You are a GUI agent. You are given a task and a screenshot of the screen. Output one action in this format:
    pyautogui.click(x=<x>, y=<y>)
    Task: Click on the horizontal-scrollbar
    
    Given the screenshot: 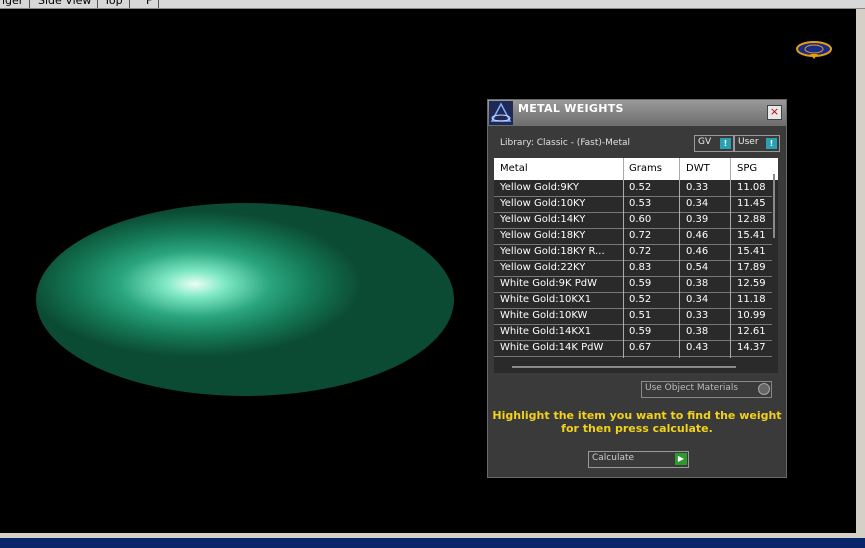 What is the action you would take?
    pyautogui.click(x=624, y=367)
    